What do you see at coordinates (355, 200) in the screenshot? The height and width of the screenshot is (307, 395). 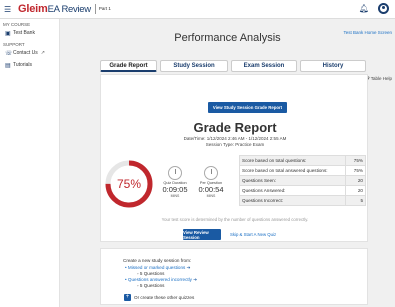 I see `stat-value: 5` at bounding box center [355, 200].